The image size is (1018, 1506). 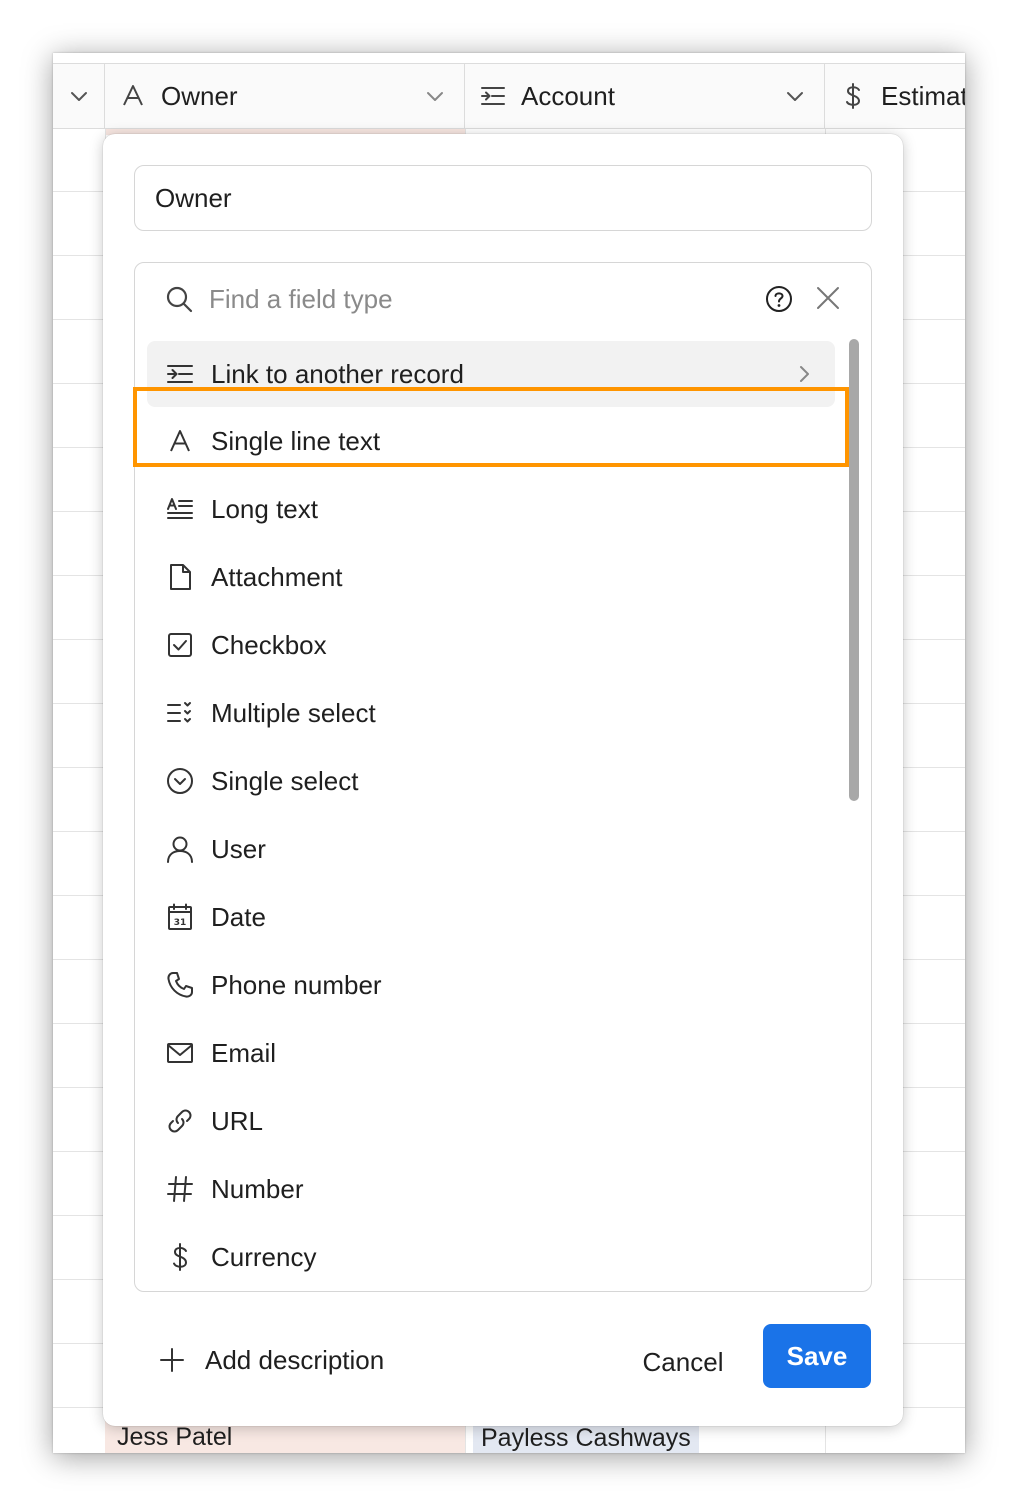 I want to click on field-type-label: Single select, so click(x=285, y=780).